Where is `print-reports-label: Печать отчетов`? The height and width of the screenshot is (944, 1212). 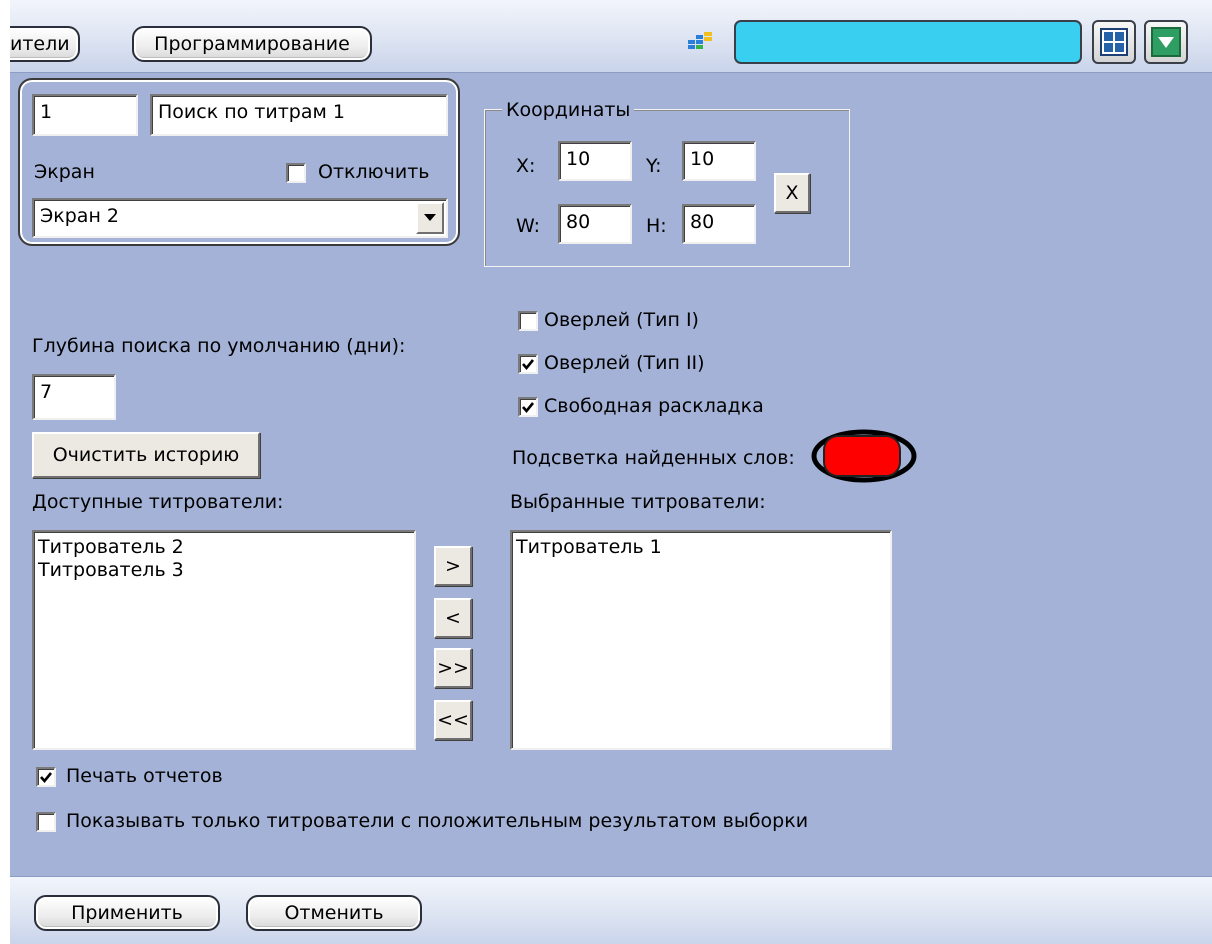
print-reports-label: Печать отчетов is located at coordinates (144, 776).